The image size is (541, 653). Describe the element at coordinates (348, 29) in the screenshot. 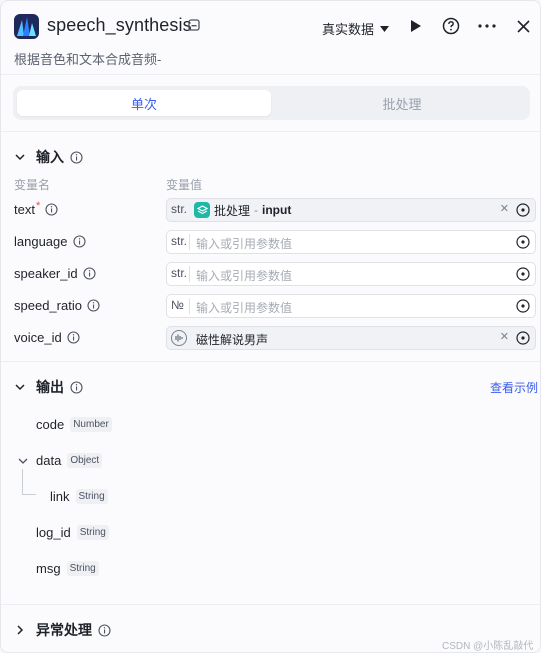

I see `data-source-label: 真实数据` at that location.